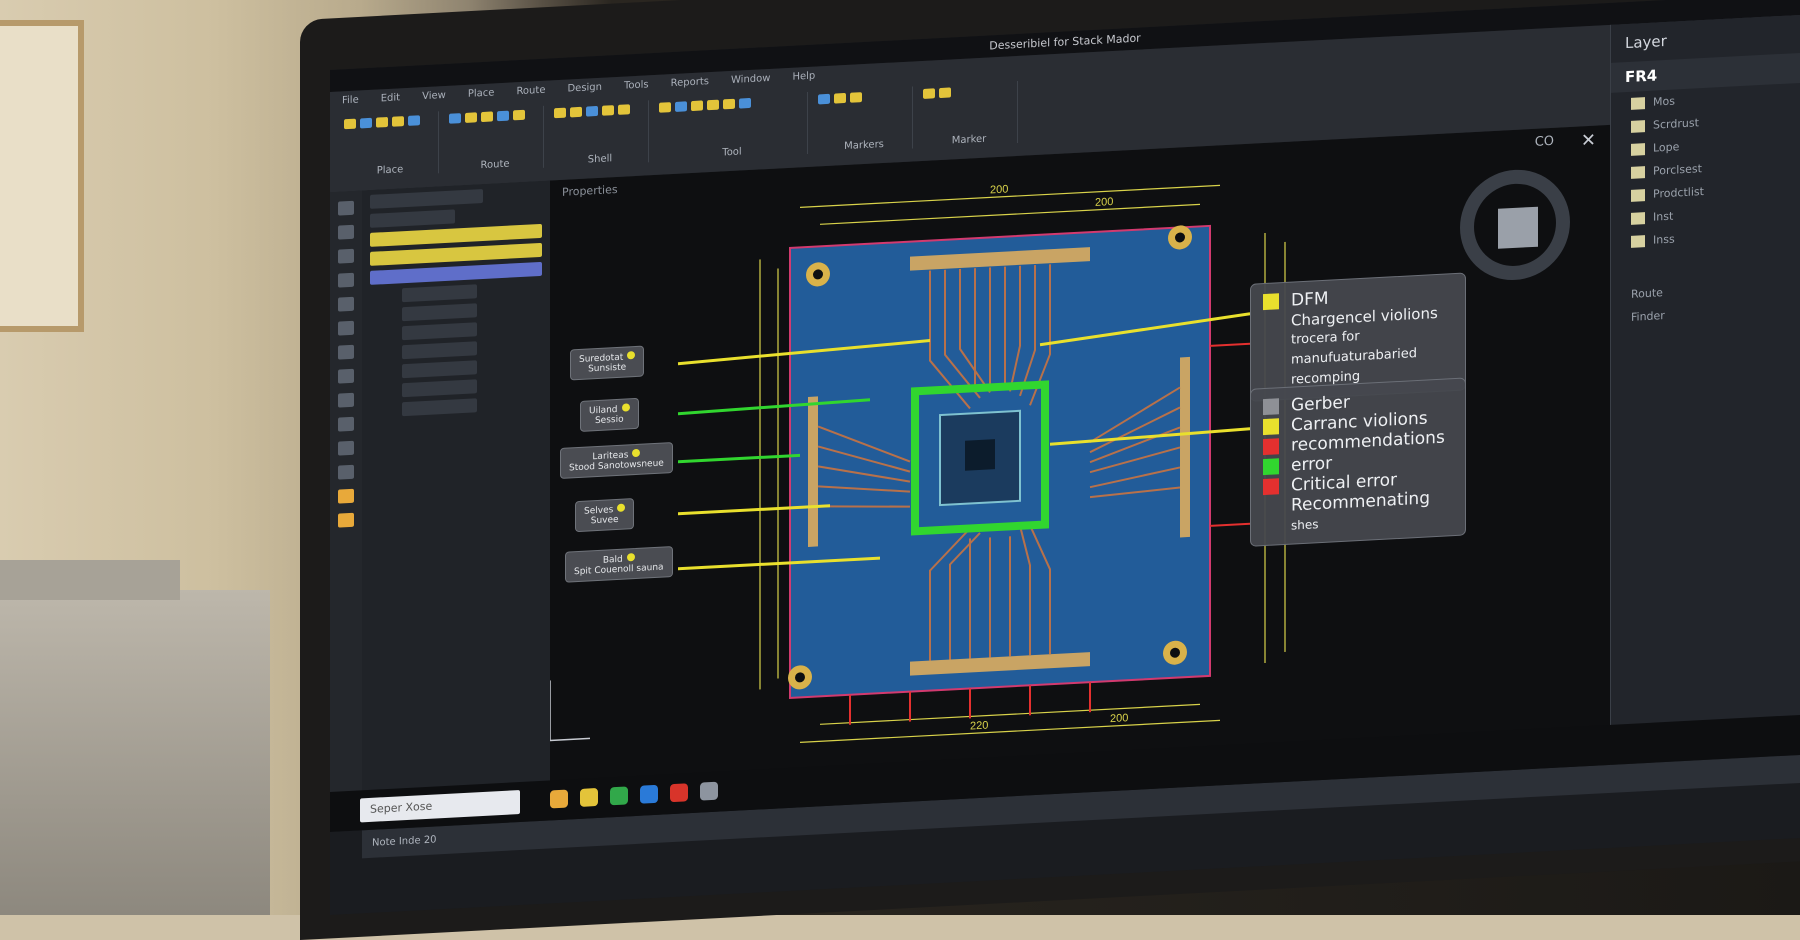 The width and height of the screenshot is (1800, 940). Describe the element at coordinates (732, 126) in the screenshot. I see `ribbon-group-tool: Tool` at that location.